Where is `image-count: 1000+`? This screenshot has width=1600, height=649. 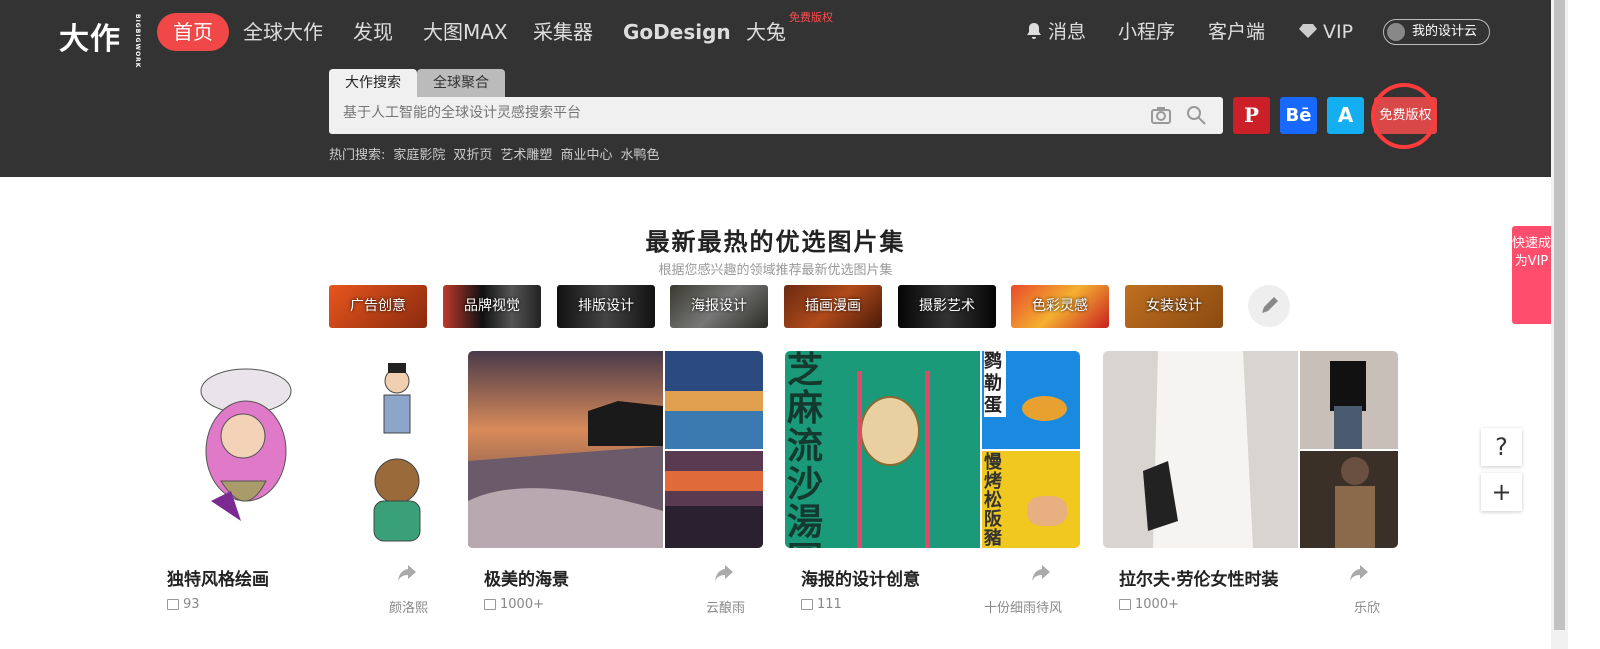 image-count: 1000+ is located at coordinates (514, 604).